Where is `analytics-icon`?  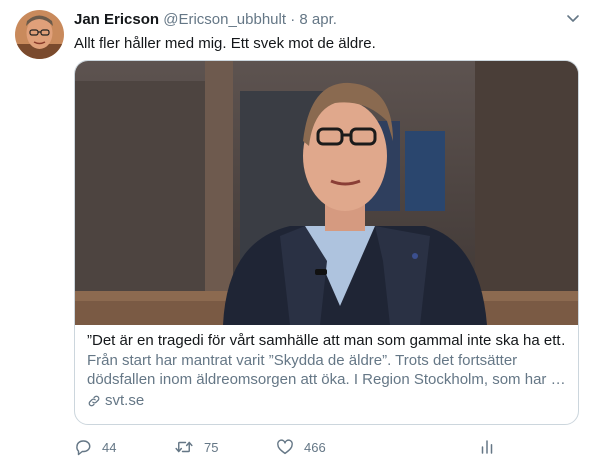
analytics-icon is located at coordinates (487, 447).